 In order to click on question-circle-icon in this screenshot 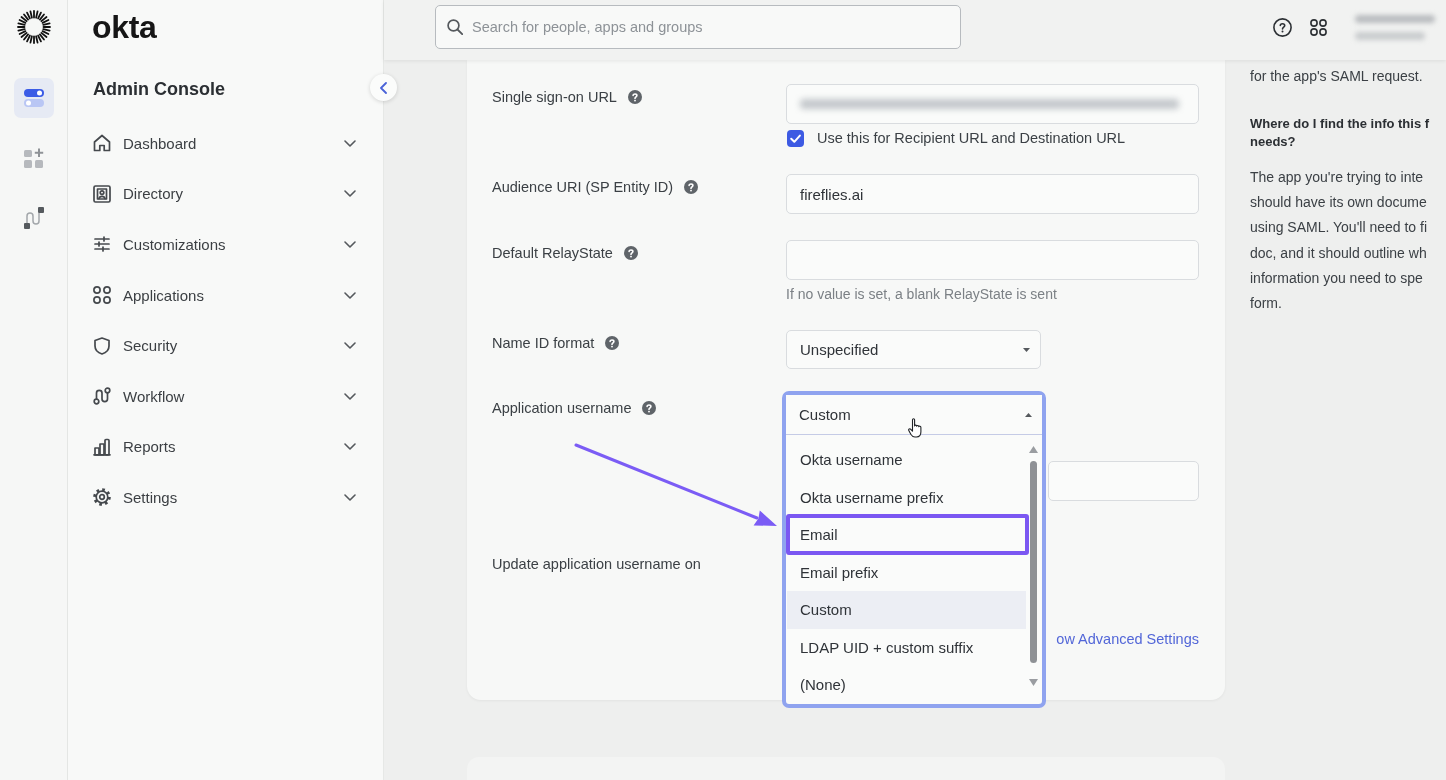, I will do `click(1282, 27)`.